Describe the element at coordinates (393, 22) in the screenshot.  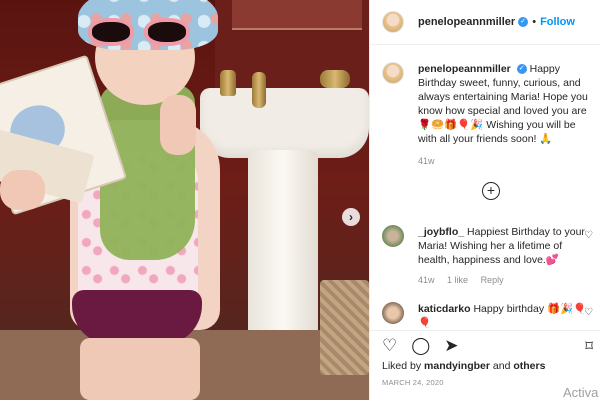
I see `avatar` at that location.